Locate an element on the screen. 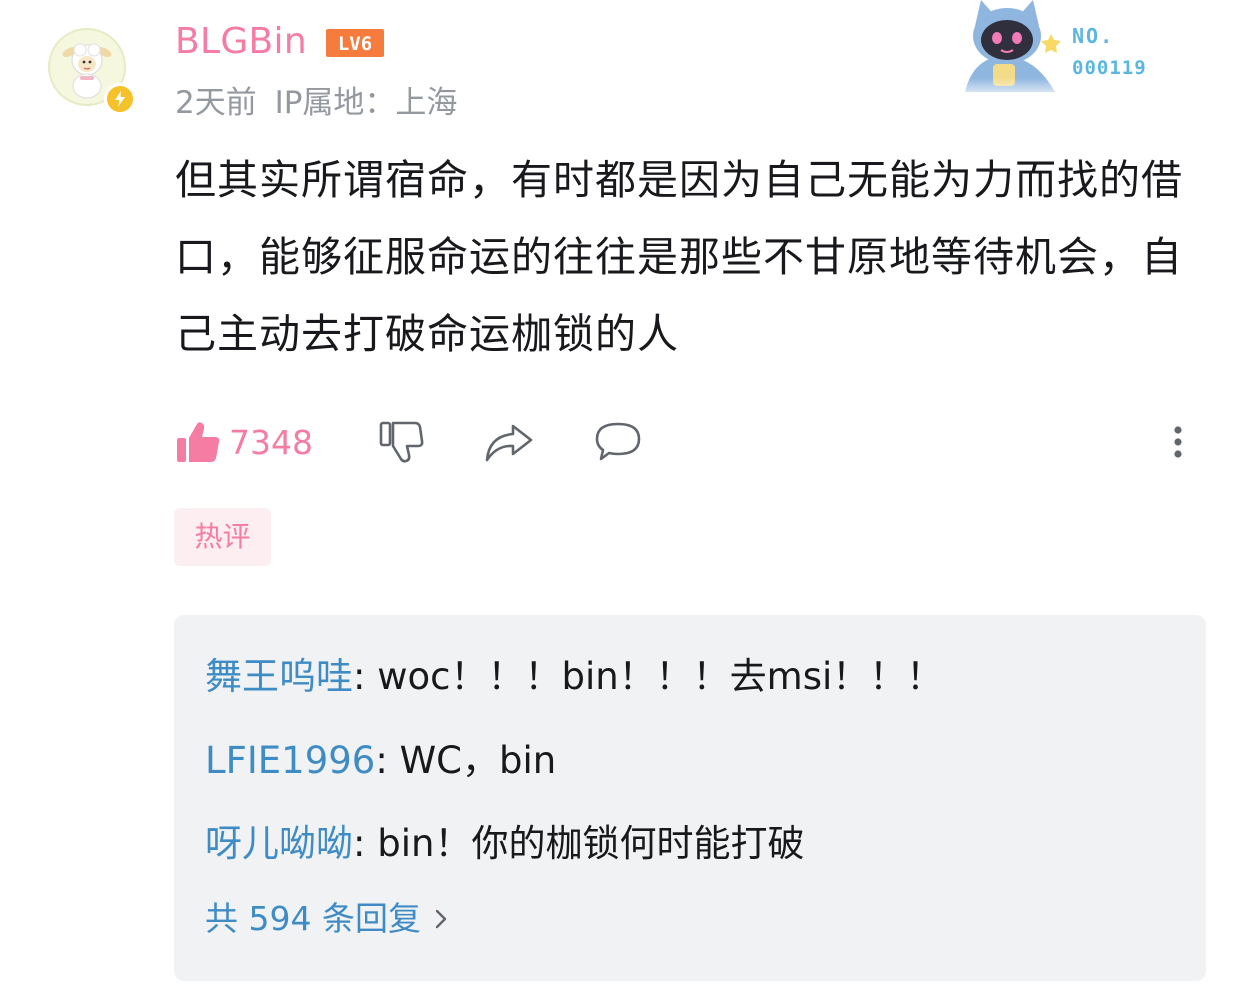 This screenshot has width=1242, height=987. more-options-button is located at coordinates (1178, 442).